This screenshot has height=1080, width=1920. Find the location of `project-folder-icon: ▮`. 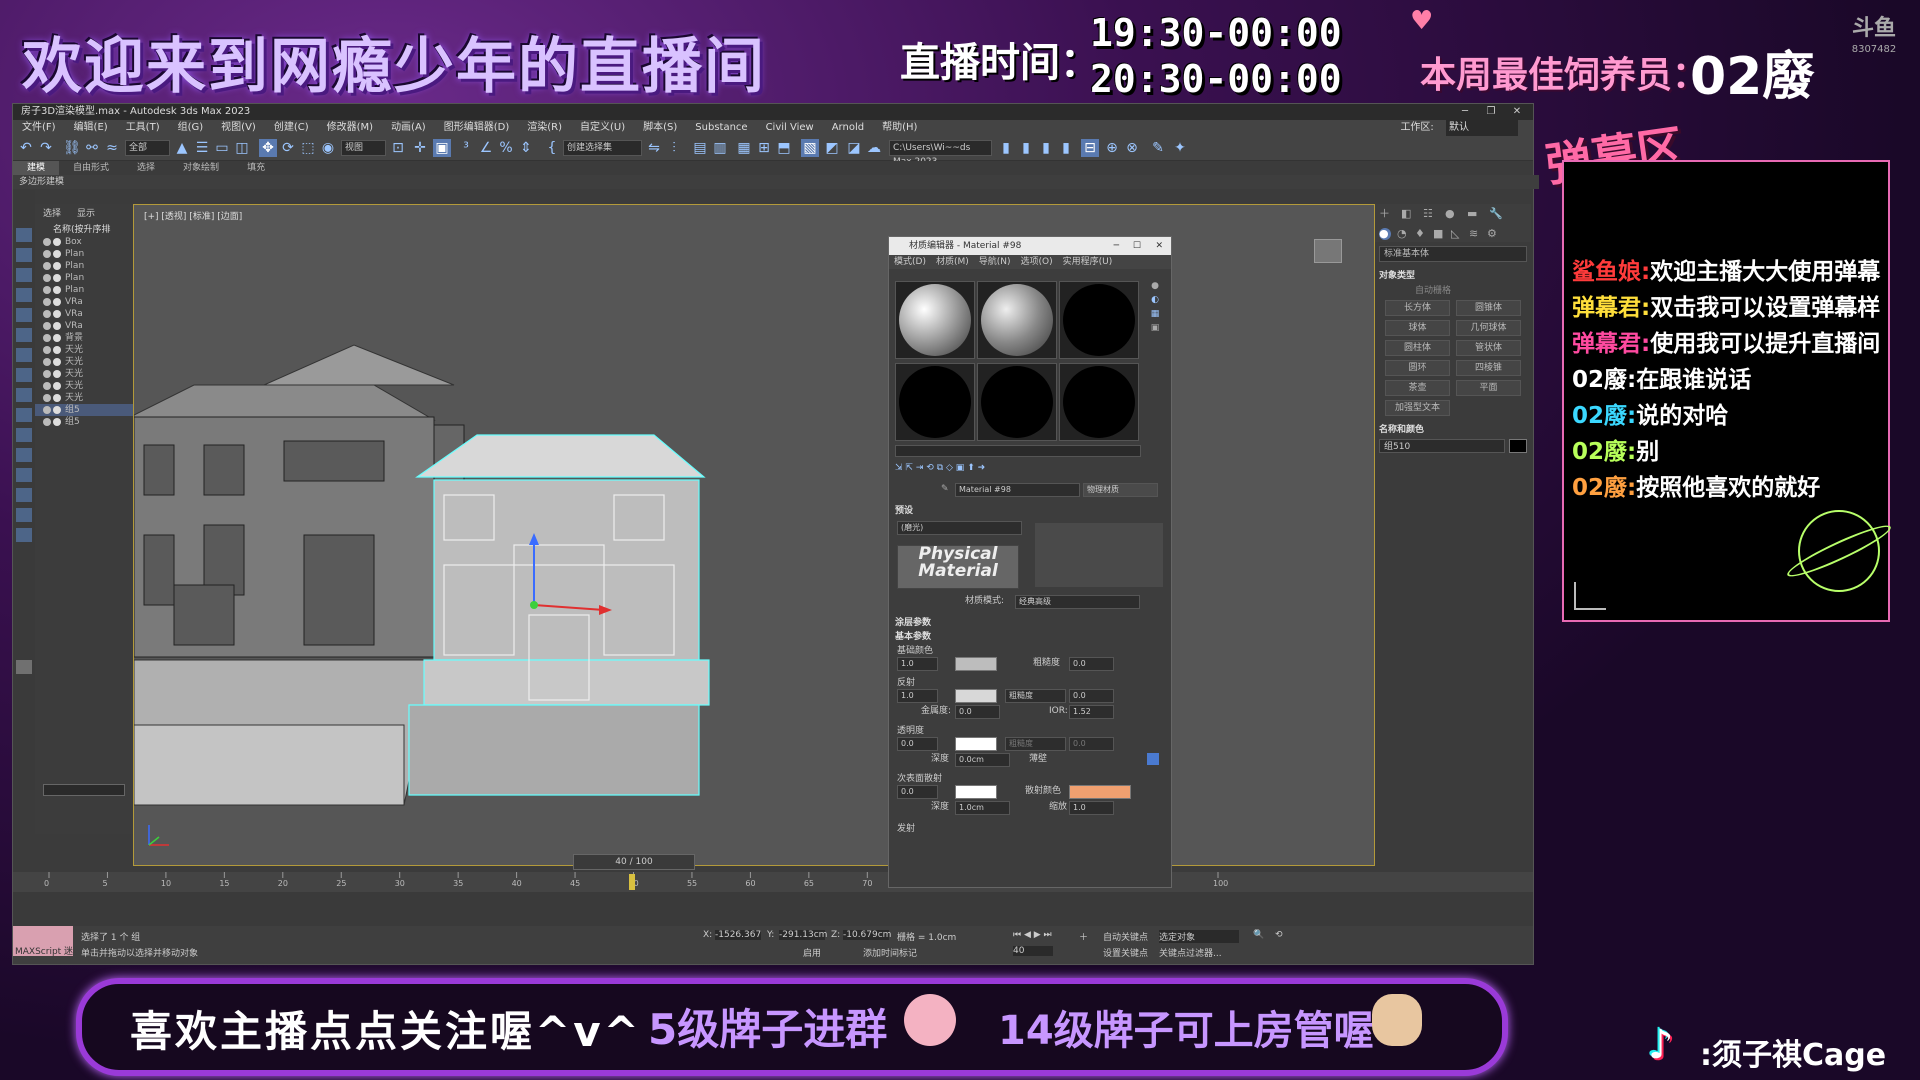

project-folder-icon: ▮ is located at coordinates (1006, 148).